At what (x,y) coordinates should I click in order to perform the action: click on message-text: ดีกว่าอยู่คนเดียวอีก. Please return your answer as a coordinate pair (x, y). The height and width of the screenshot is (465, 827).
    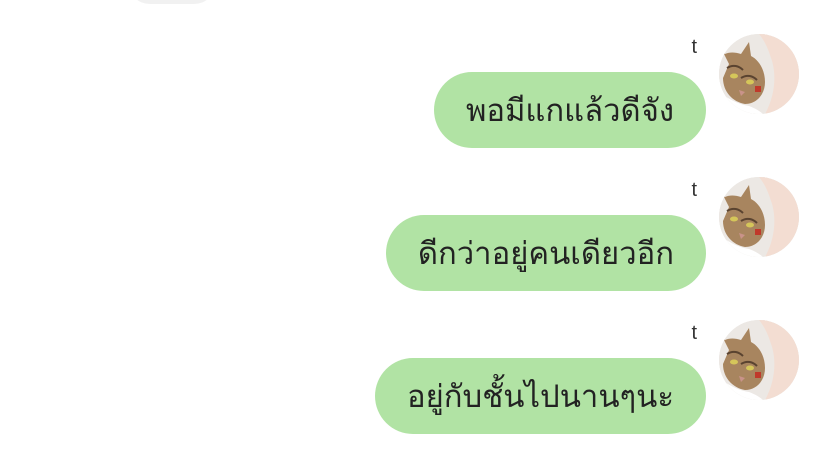
    Looking at the image, I should click on (545, 254).